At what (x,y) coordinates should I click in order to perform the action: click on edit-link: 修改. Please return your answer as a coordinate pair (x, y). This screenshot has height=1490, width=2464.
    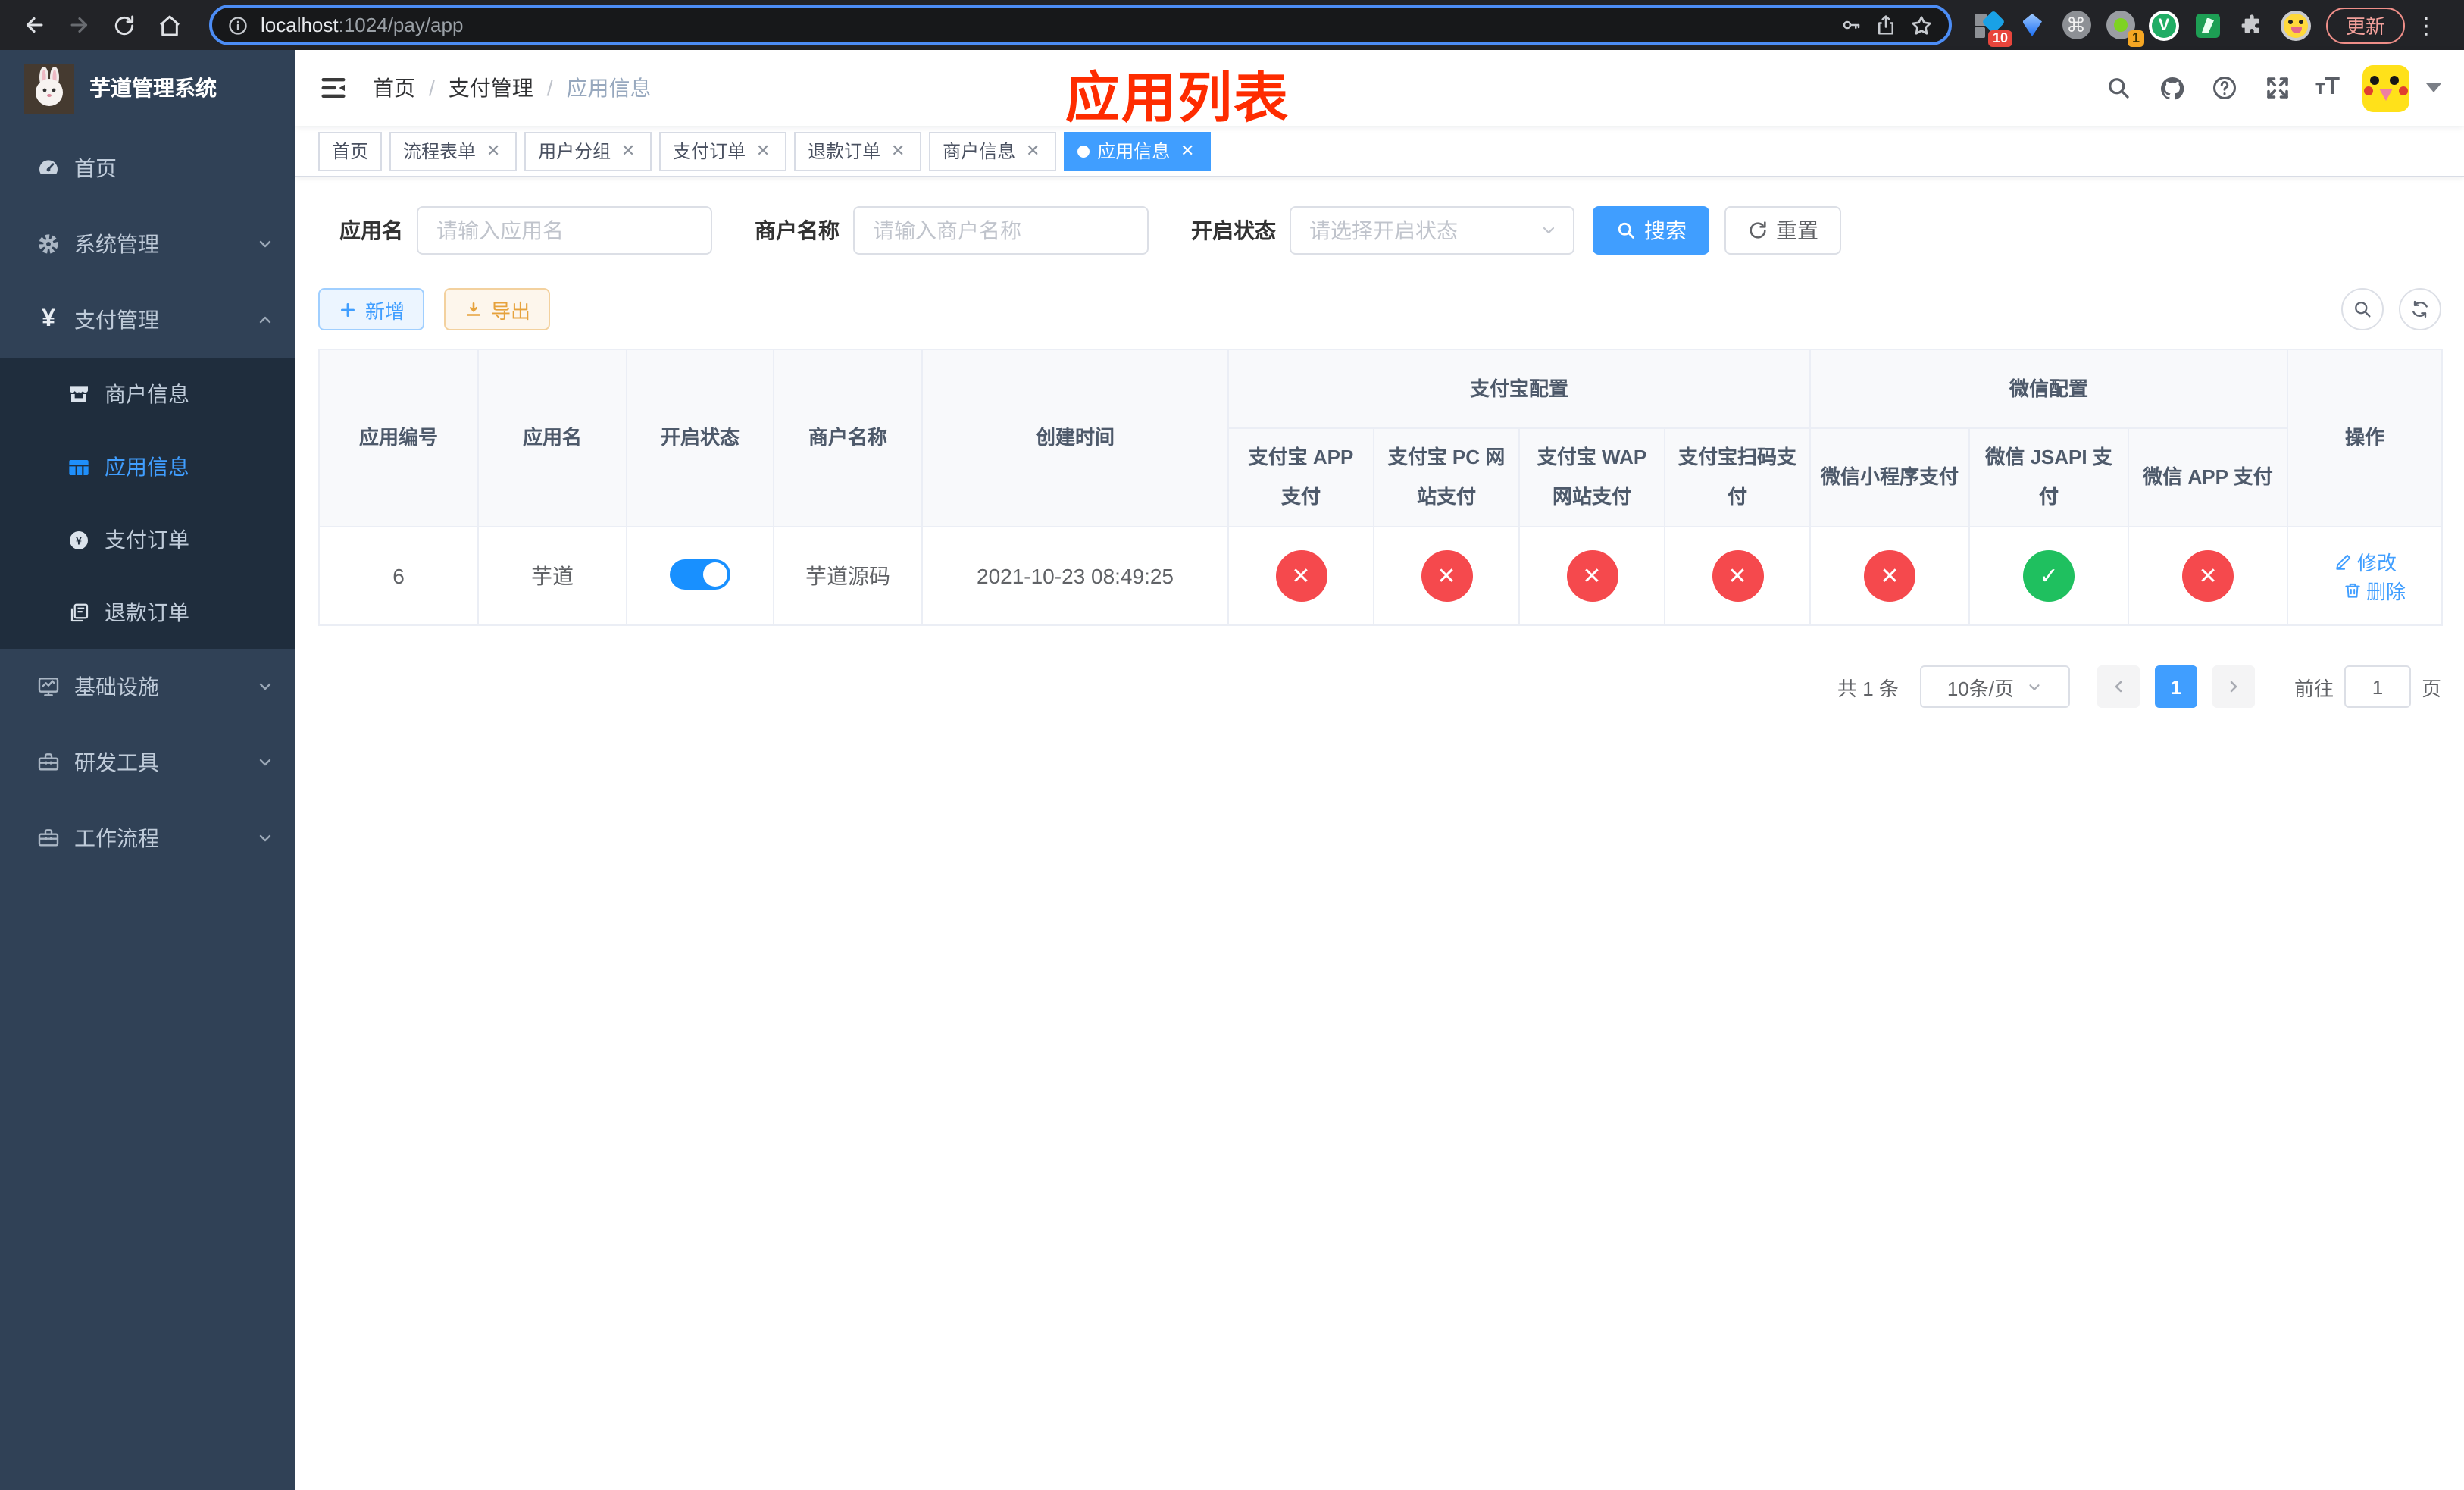
    Looking at the image, I should click on (2365, 562).